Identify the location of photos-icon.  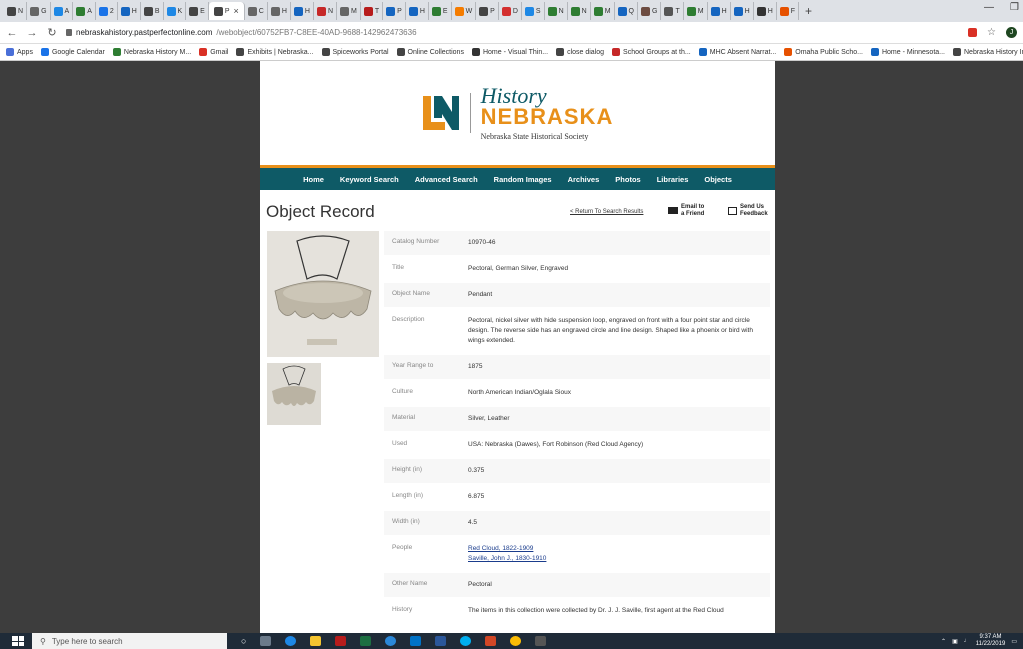
(541, 641).